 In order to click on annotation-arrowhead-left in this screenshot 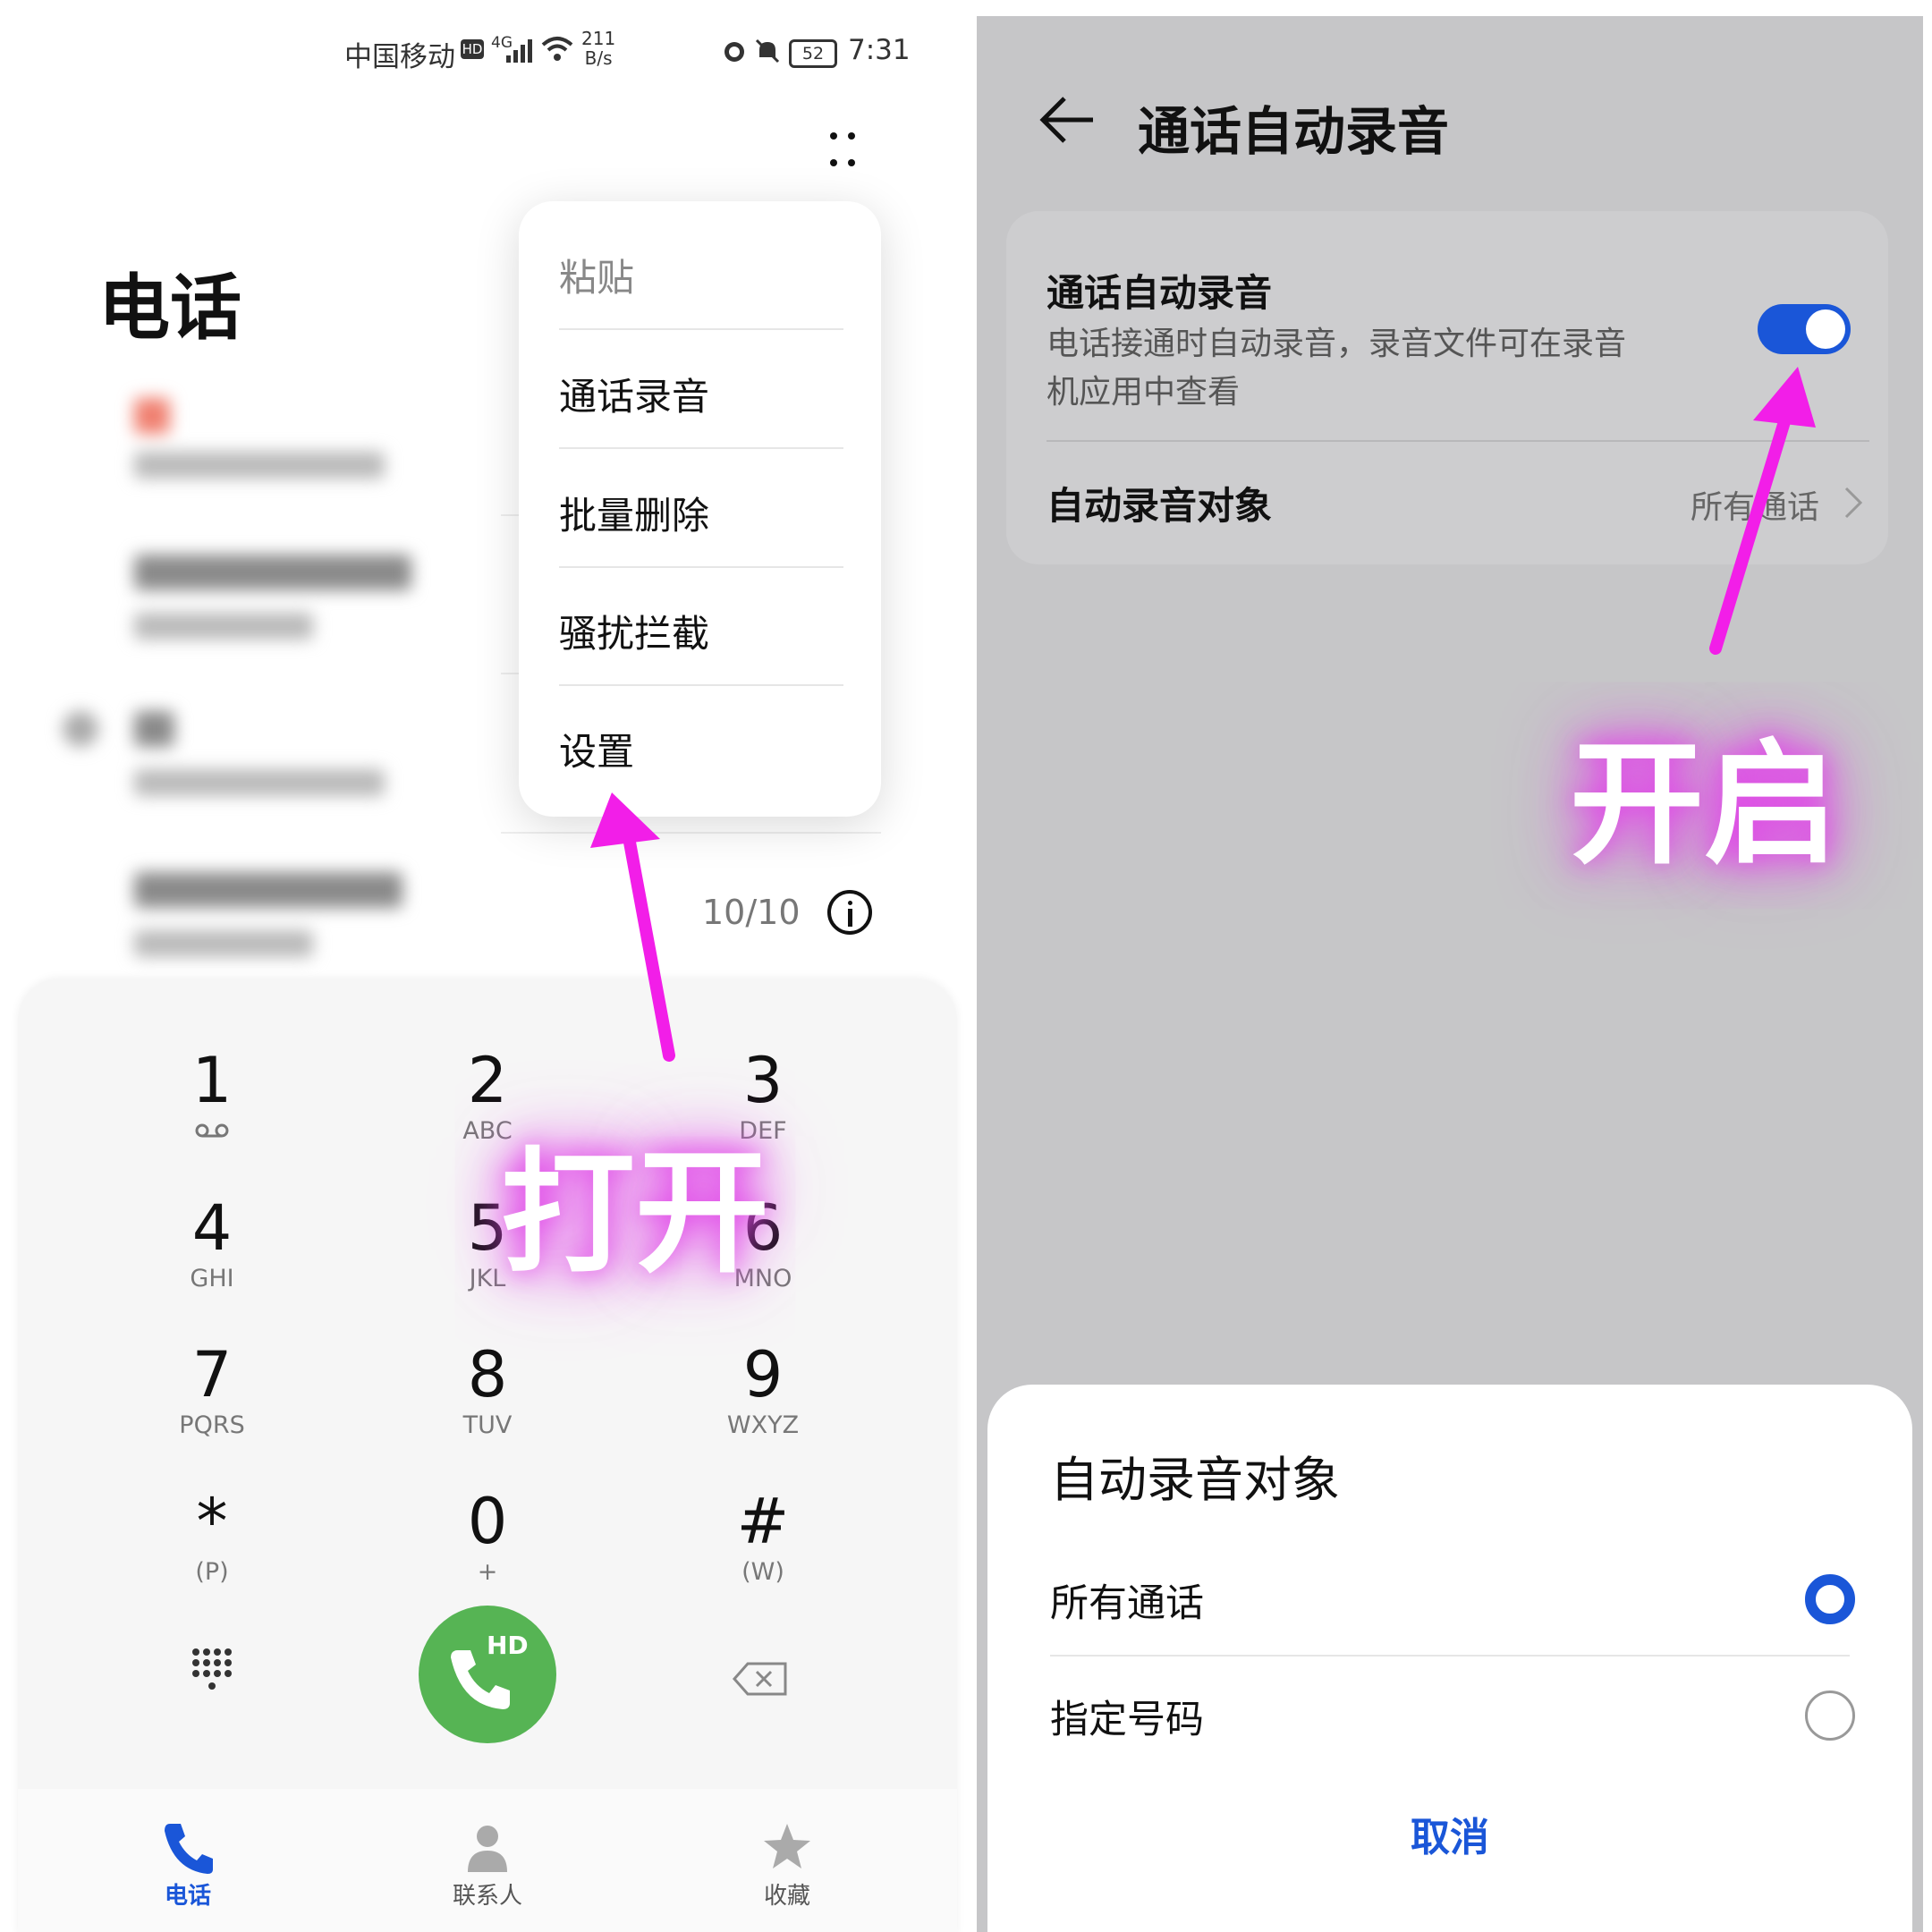, I will do `click(625, 820)`.